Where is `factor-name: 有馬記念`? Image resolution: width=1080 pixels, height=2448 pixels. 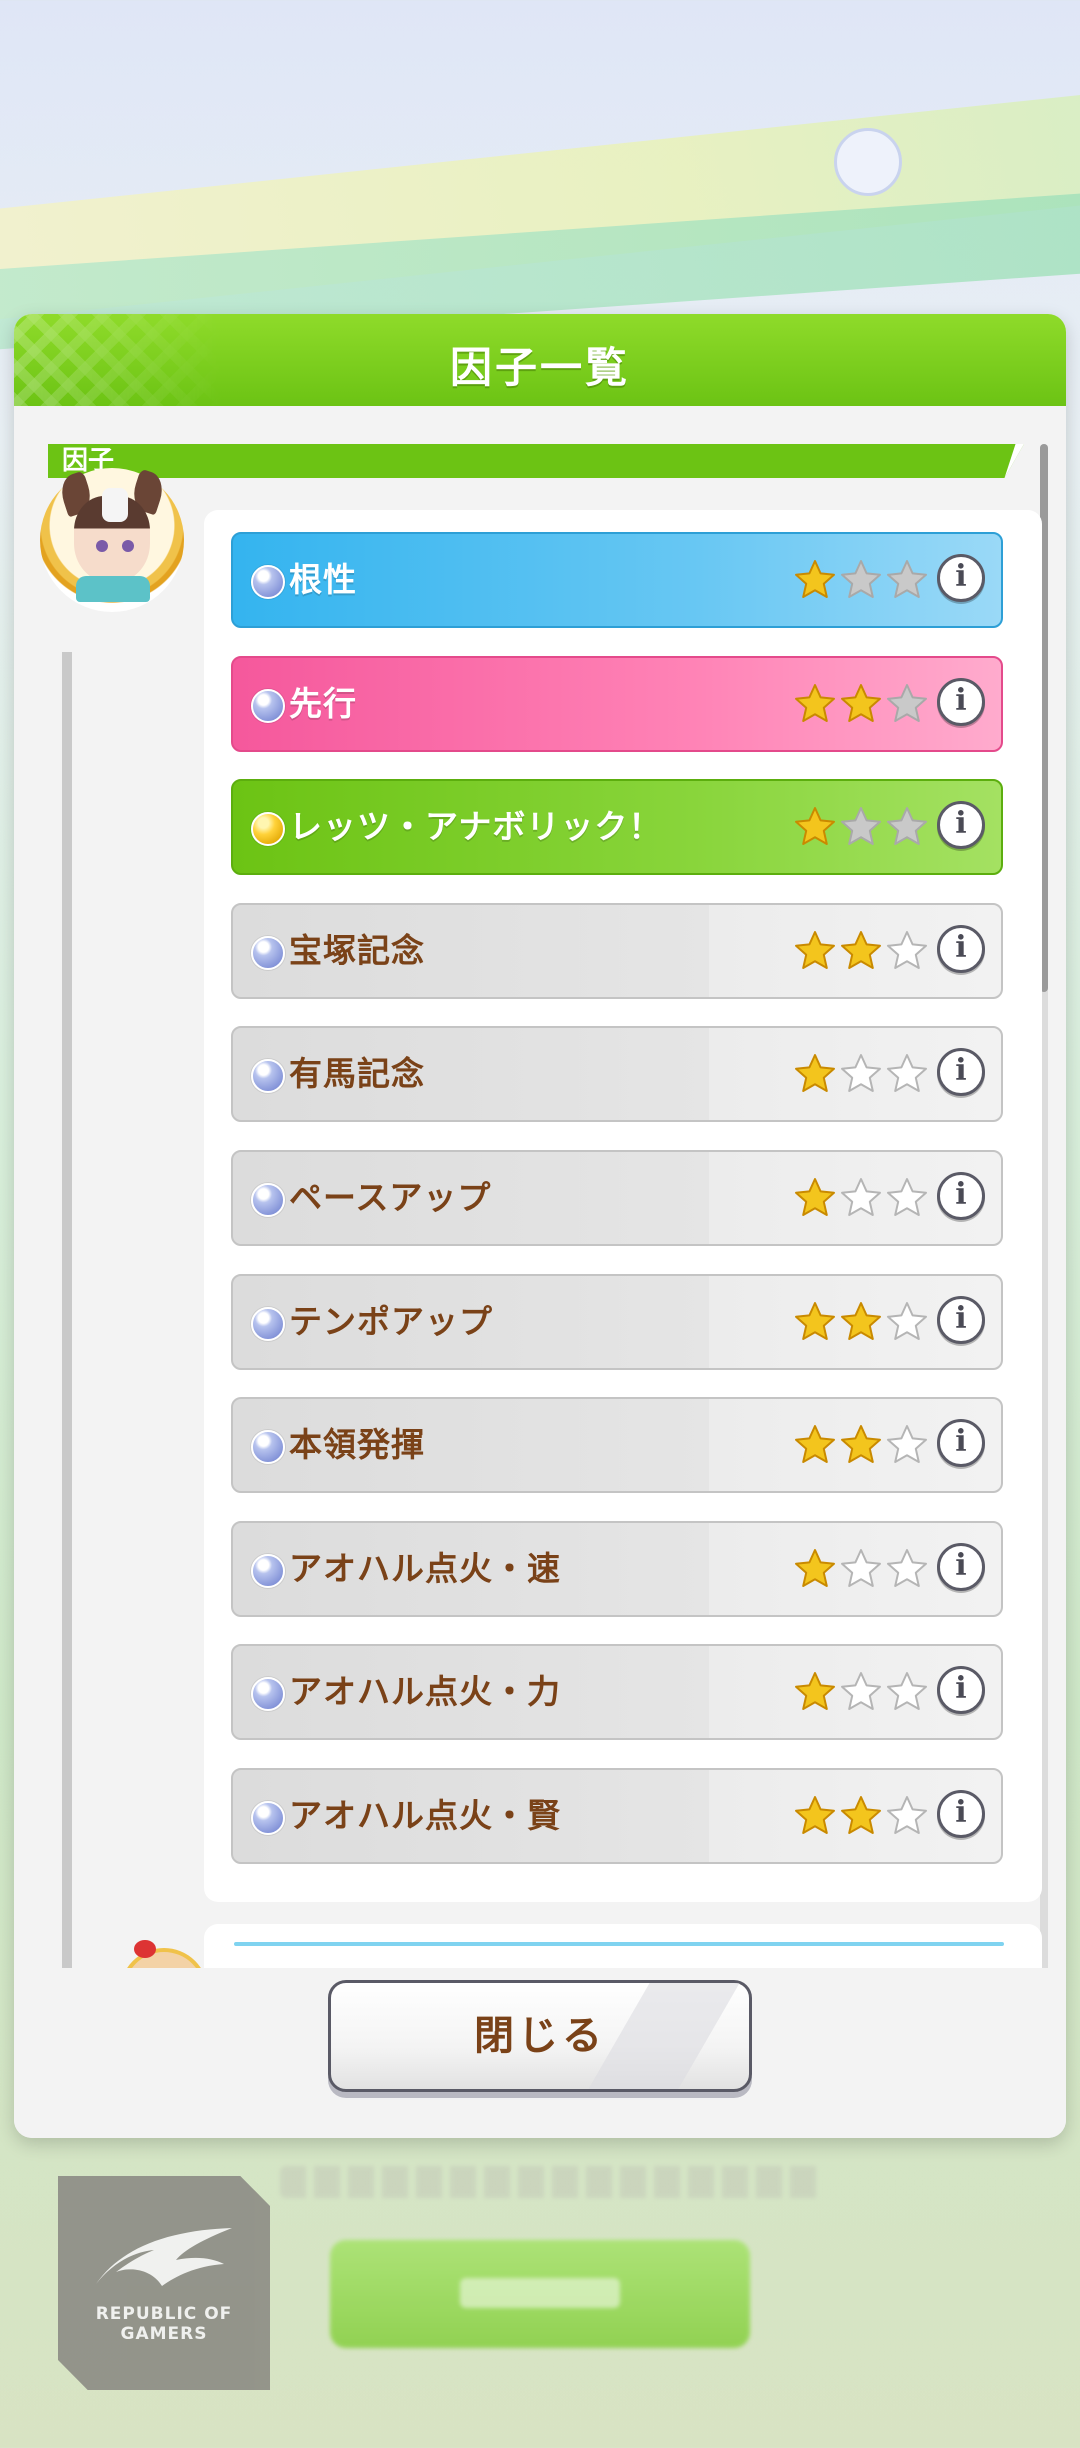
factor-name: 有馬記念 is located at coordinates (357, 1074).